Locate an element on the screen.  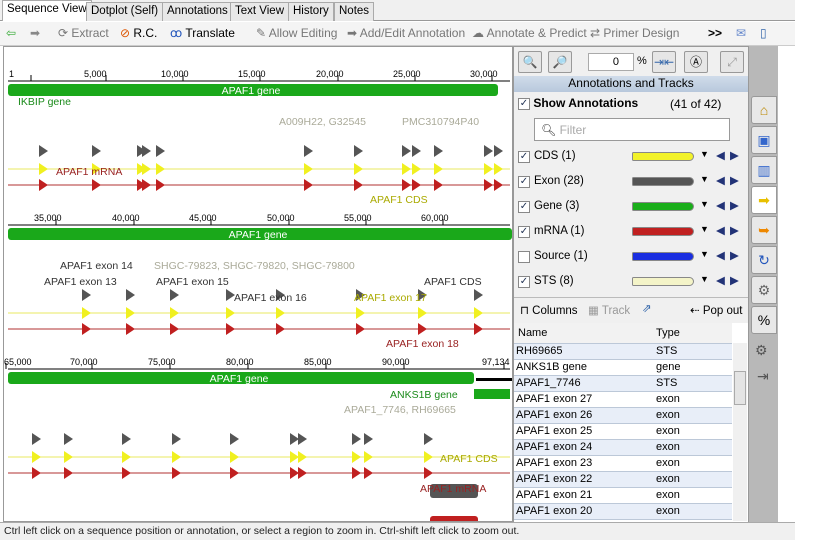
track-checkbox: ✓ is located at coordinates (524, 282).